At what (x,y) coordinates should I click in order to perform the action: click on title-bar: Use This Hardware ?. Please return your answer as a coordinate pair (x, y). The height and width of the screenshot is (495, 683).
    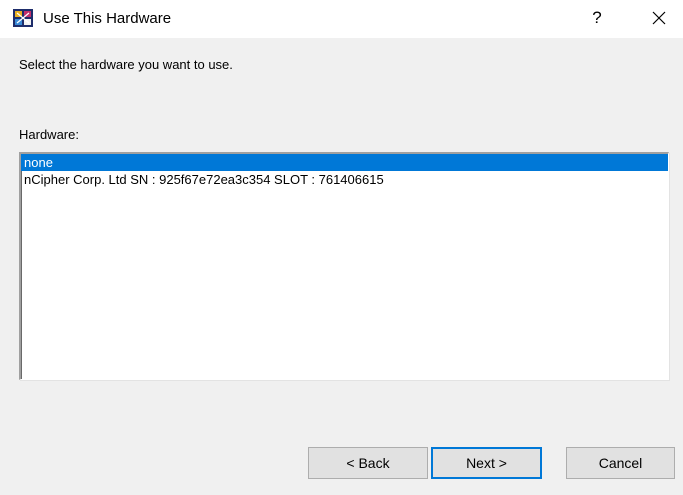
    Looking at the image, I should click on (341, 19).